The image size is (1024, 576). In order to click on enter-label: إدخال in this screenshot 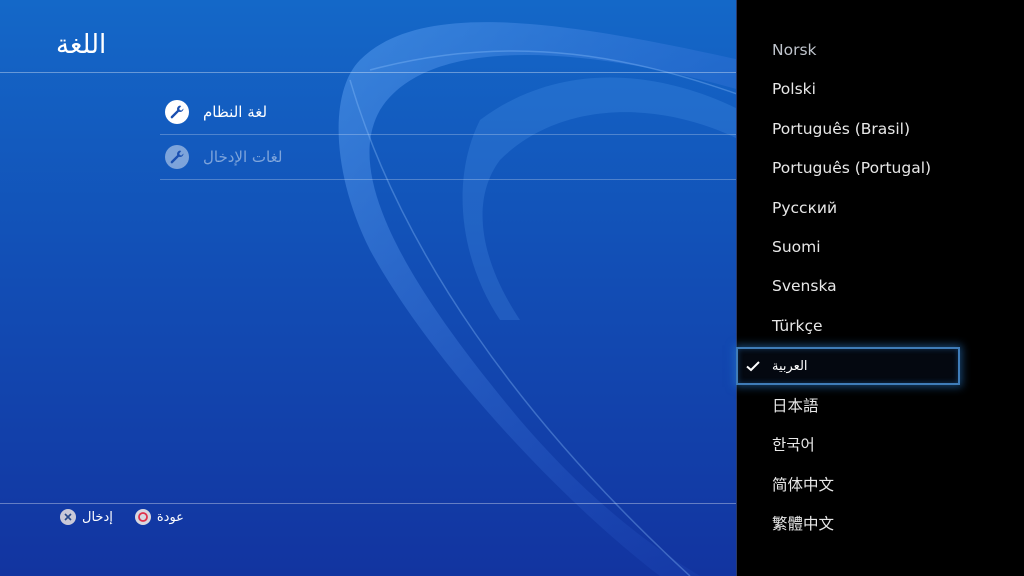, I will do `click(97, 517)`.